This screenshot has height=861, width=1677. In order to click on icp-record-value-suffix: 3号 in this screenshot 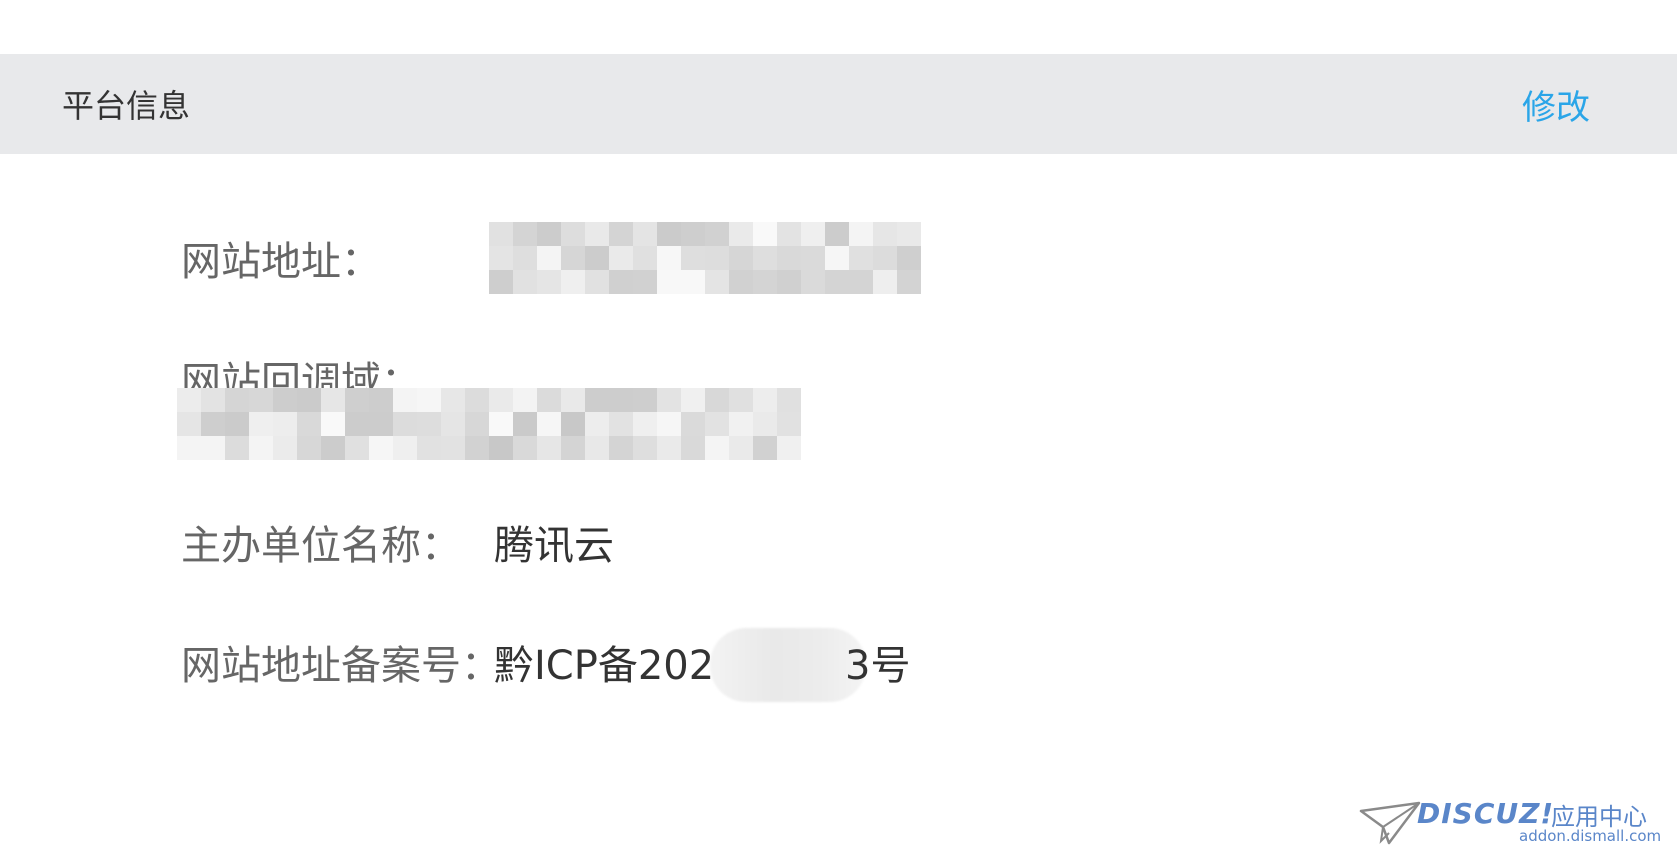, I will do `click(878, 666)`.